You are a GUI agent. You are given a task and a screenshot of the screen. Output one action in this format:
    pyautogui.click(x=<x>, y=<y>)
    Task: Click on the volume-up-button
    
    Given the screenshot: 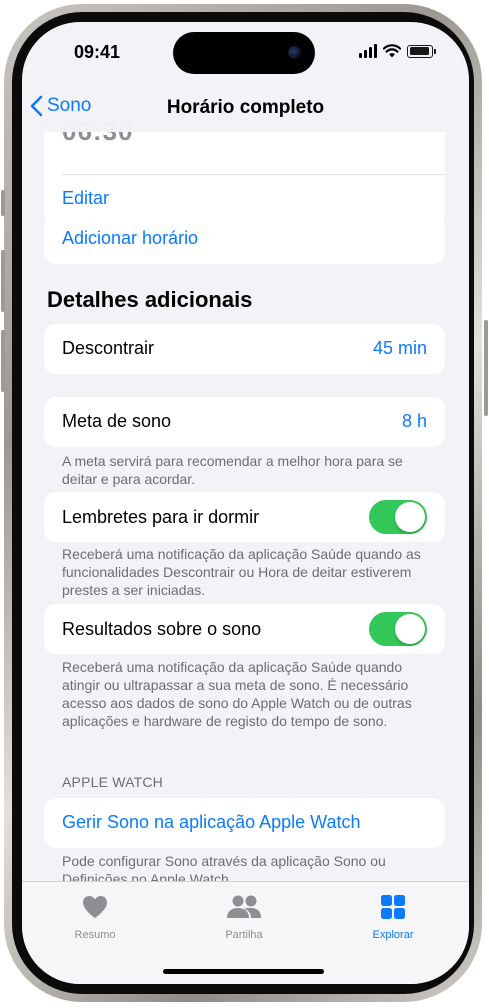 What is the action you would take?
    pyautogui.click(x=3, y=281)
    